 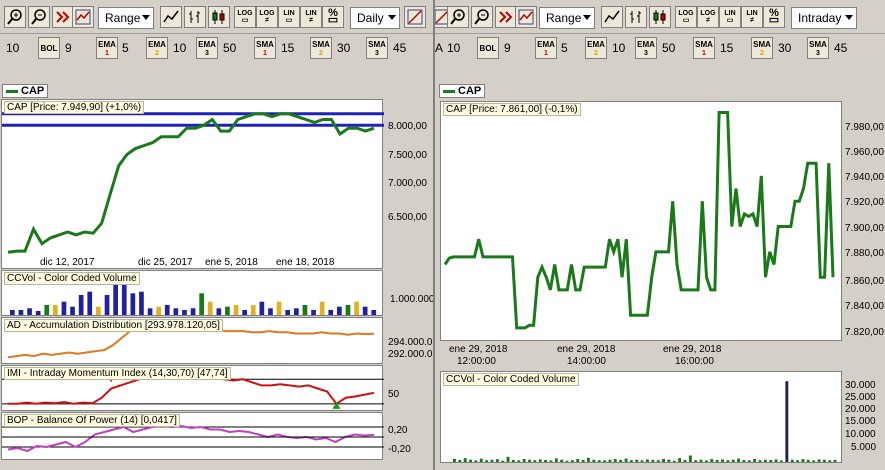 I want to click on right-ccvol-panel: CCVol - Color Coded Volume, so click(x=641, y=417).